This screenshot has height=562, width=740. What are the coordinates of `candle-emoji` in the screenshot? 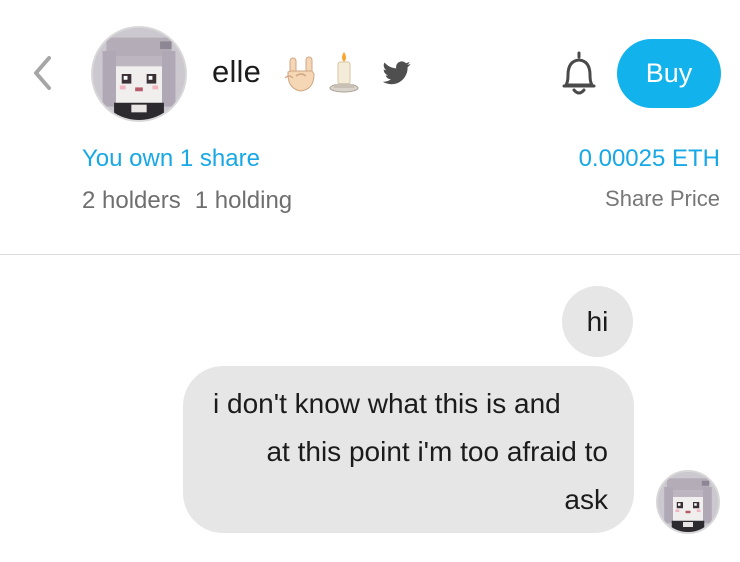 It's located at (344, 72).